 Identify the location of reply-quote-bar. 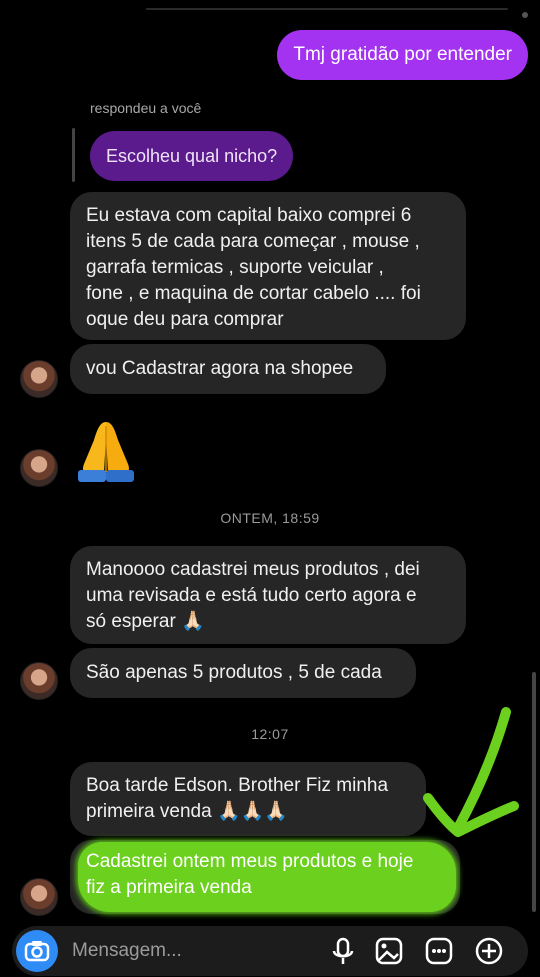
(73, 155).